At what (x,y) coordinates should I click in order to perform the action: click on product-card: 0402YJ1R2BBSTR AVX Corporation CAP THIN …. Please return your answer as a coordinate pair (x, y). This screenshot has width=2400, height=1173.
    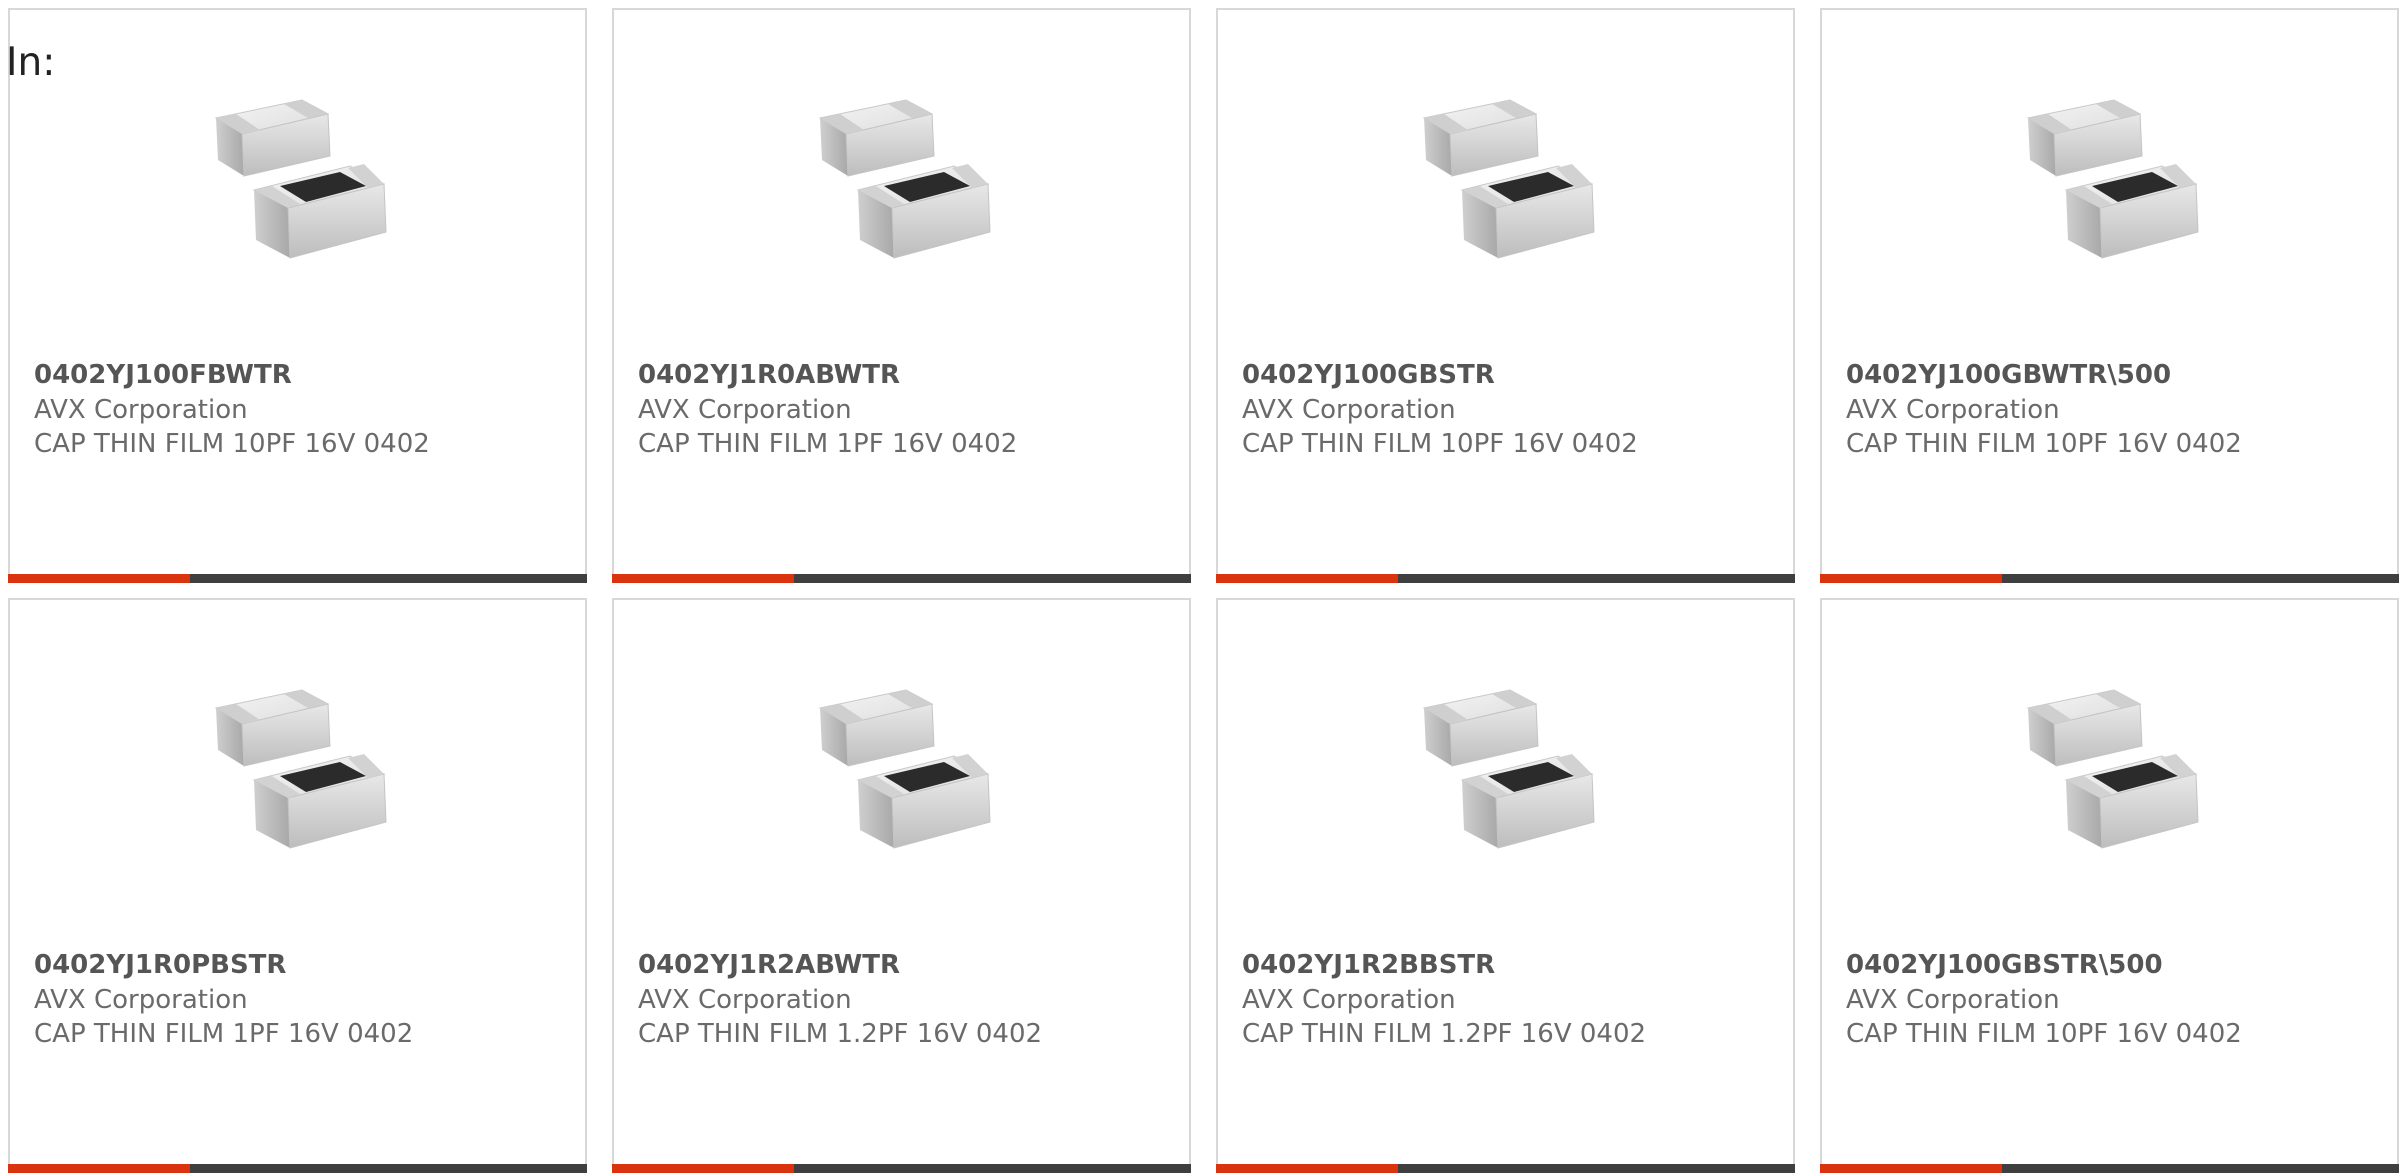
    Looking at the image, I should click on (1505, 885).